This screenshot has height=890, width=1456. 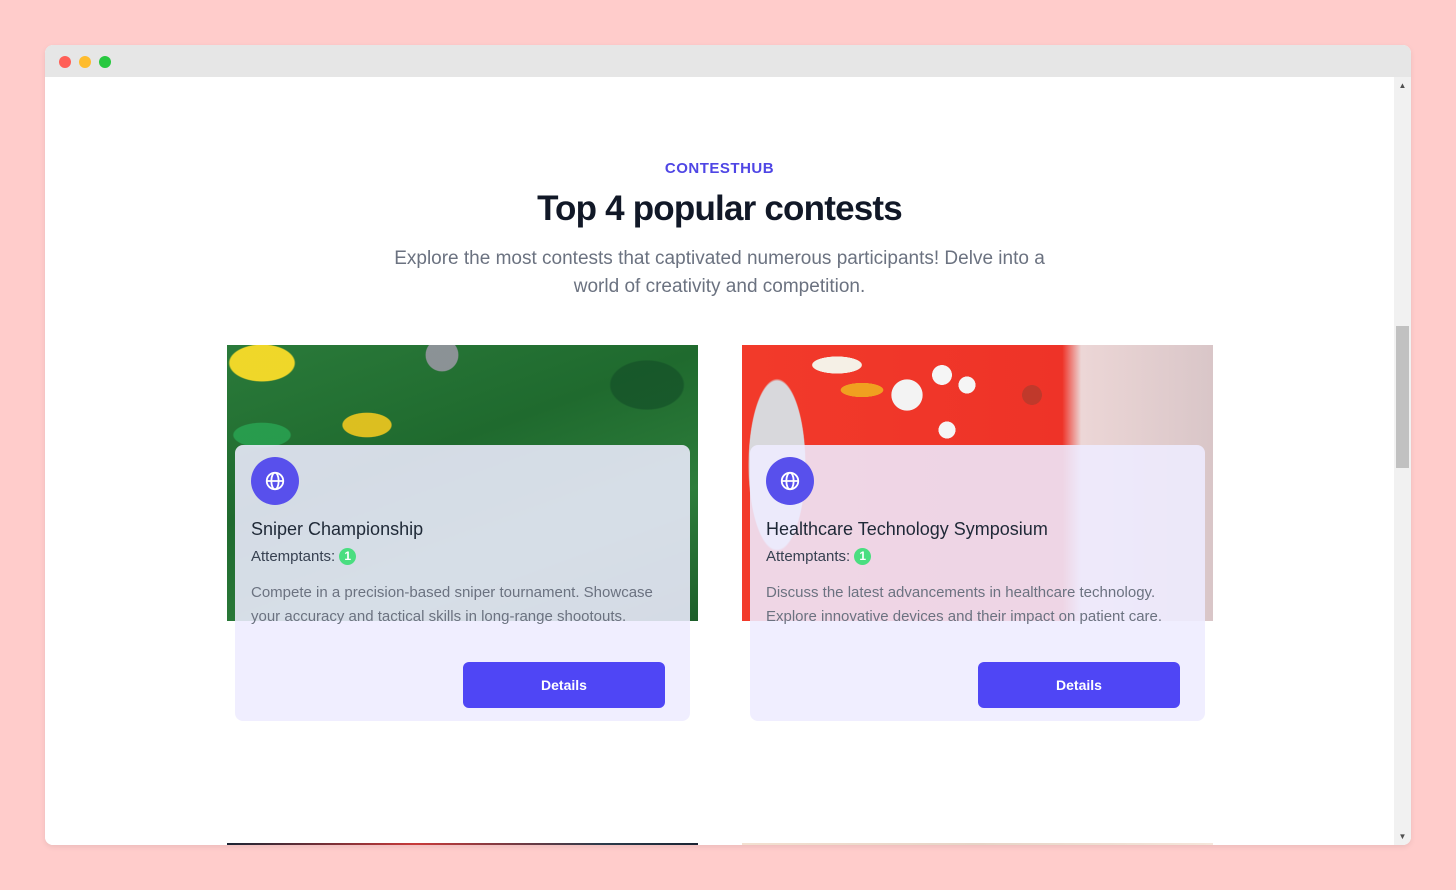 I want to click on scrollbar-thumb, so click(x=1402, y=397).